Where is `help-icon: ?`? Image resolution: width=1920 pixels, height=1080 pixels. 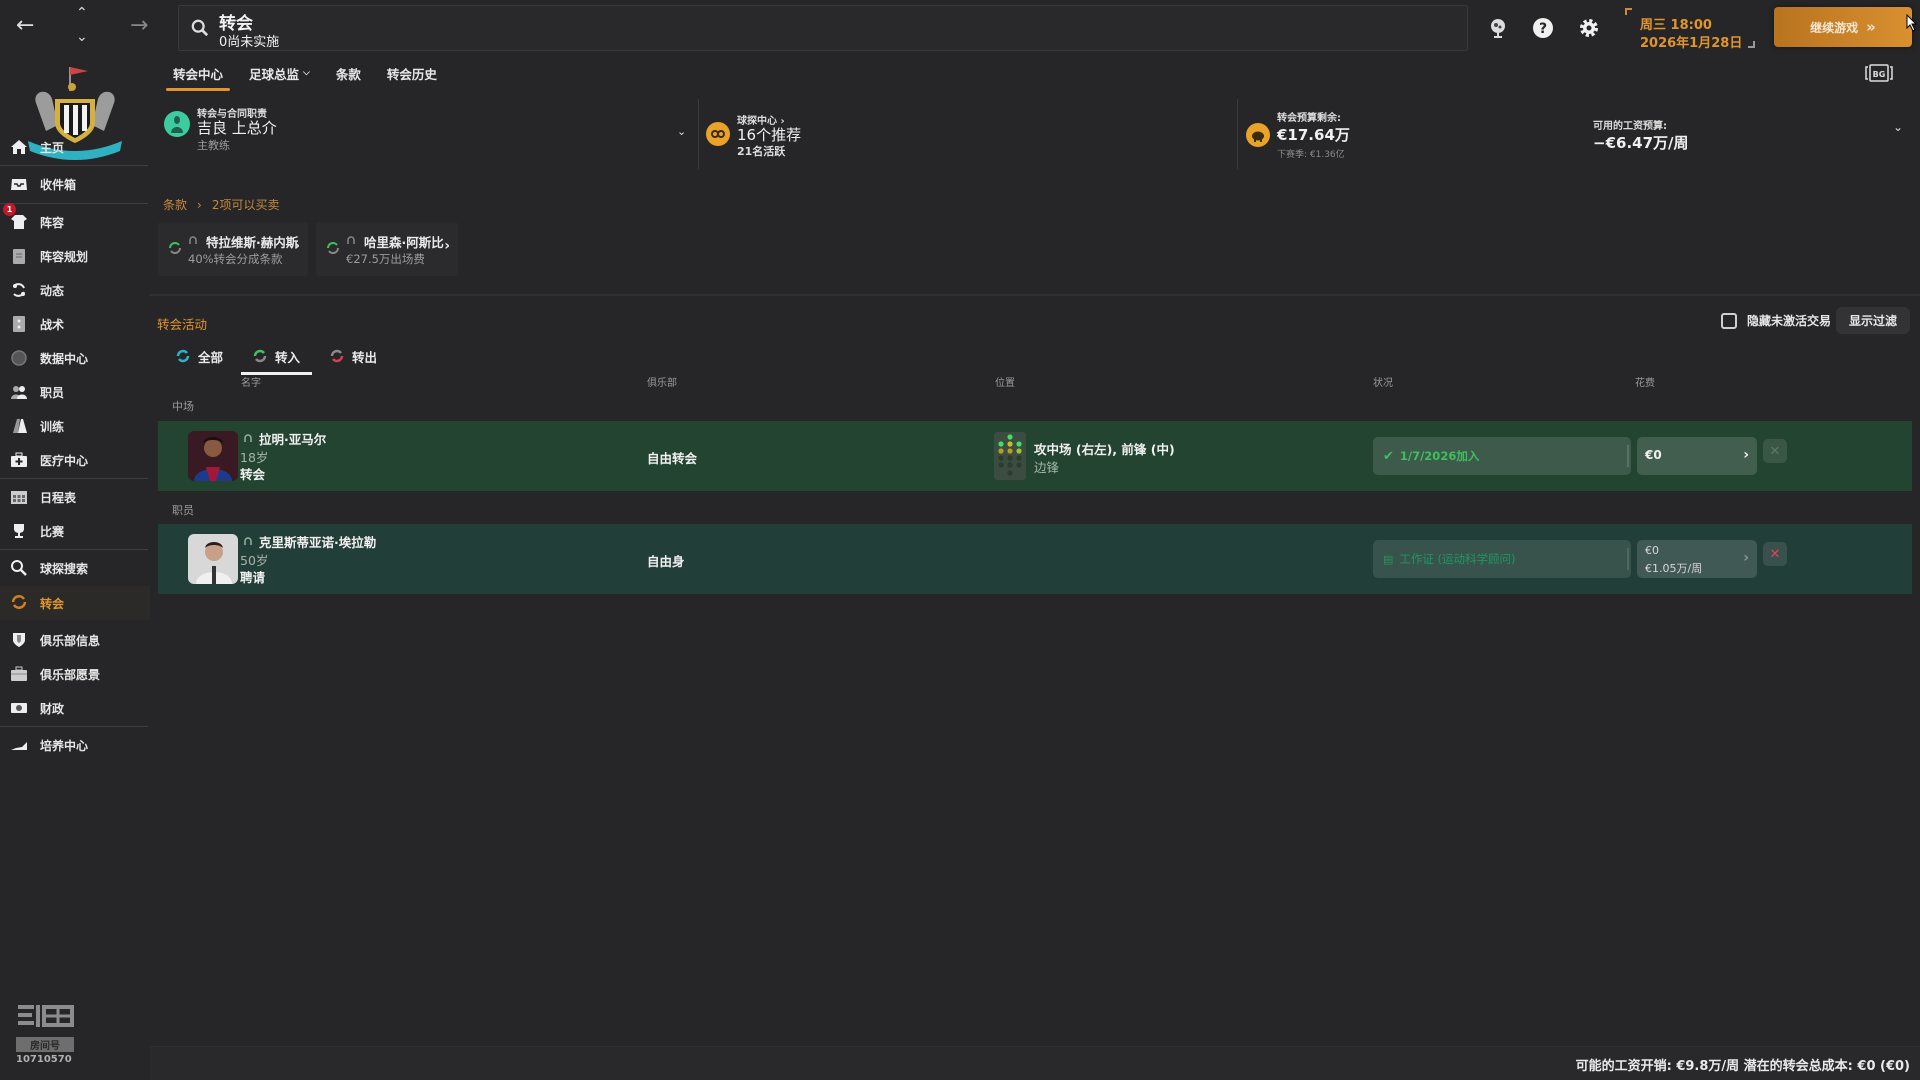
help-icon: ? is located at coordinates (1543, 28).